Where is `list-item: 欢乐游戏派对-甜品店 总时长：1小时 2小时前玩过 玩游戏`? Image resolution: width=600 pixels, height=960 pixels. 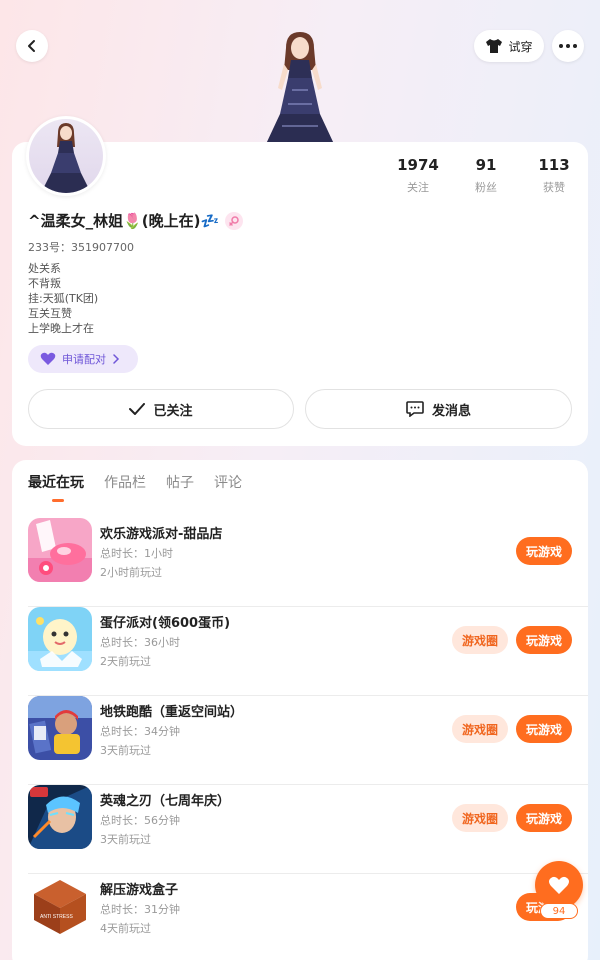 list-item: 欢乐游戏派对-甜品店 总时长：1小时 2小时前玩过 玩游戏 is located at coordinates (308, 562).